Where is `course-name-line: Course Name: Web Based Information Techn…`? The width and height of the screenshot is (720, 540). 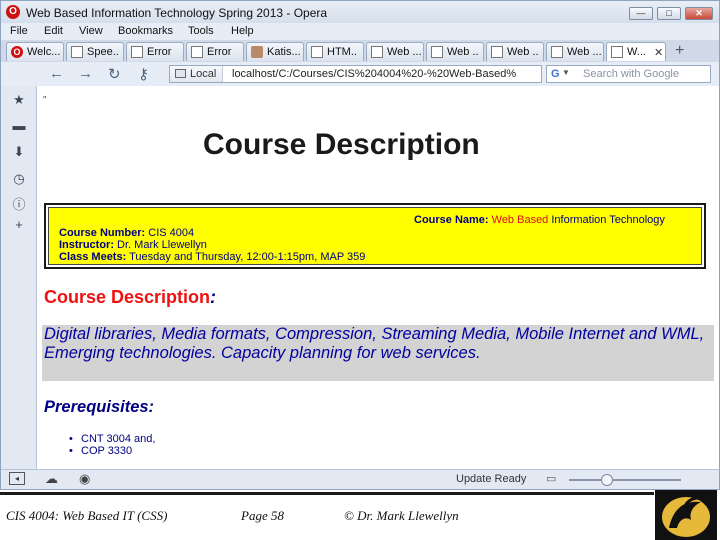
course-name-line: Course Name: Web Based Information Techn… is located at coordinates (539, 220).